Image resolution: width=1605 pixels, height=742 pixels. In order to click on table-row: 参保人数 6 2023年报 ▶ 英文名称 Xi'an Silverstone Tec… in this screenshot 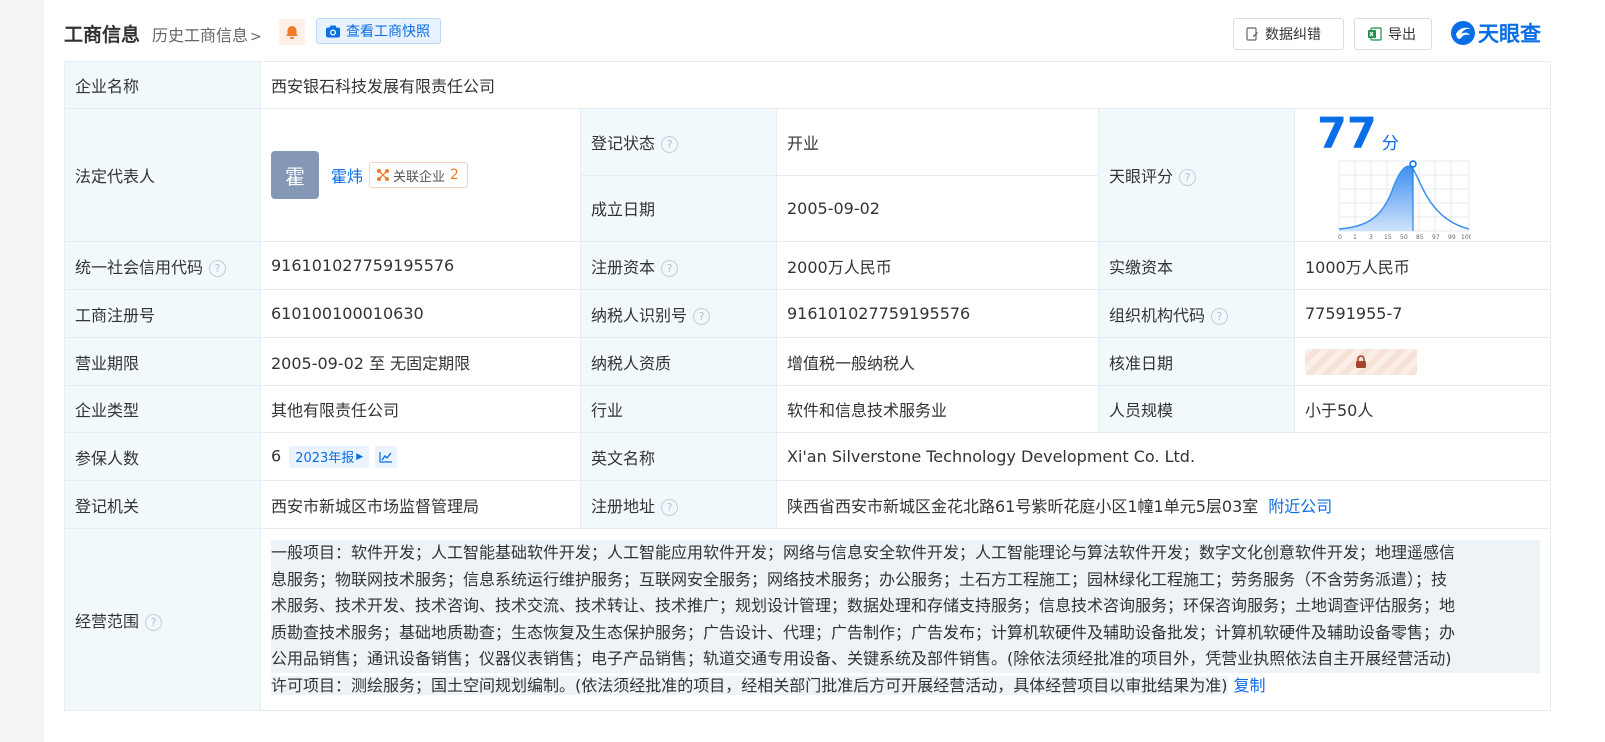, I will do `click(808, 456)`.